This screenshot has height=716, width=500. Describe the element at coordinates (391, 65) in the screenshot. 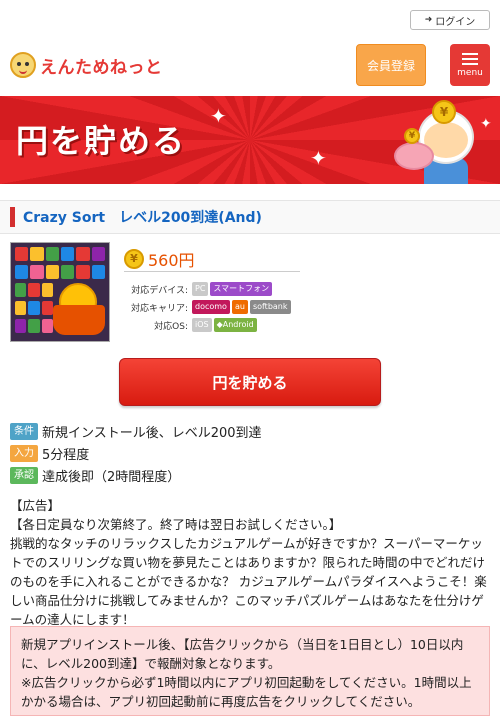

I see `register-button: 会員登録` at that location.